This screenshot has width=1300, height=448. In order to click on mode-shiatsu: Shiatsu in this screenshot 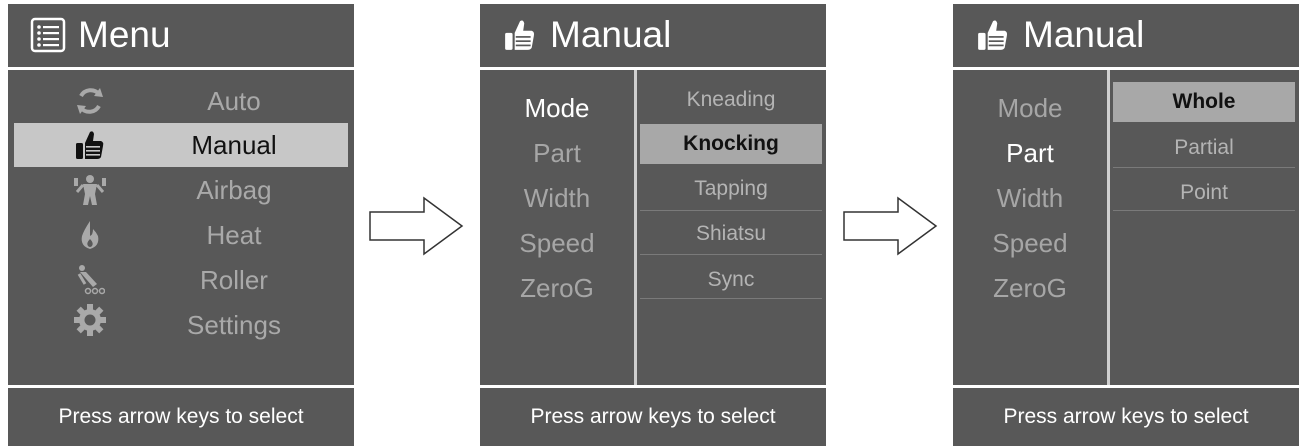, I will do `click(731, 234)`.